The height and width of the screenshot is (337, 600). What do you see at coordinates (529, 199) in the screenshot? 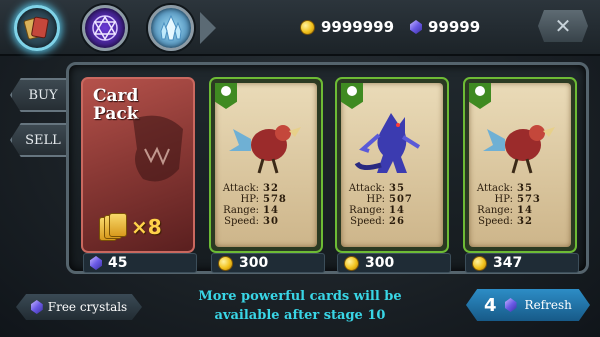
I see `hp-value: 573` at bounding box center [529, 199].